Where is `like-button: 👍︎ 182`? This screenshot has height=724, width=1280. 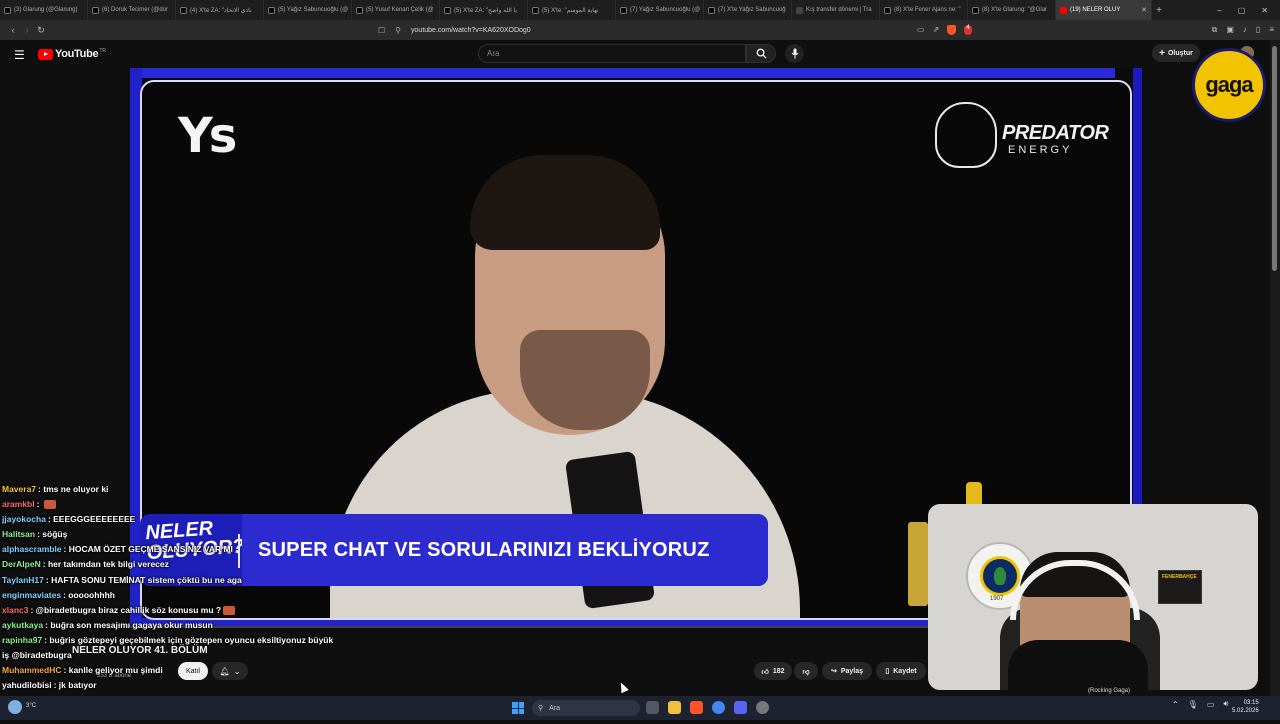
like-button: 👍︎ 182 is located at coordinates (773, 671).